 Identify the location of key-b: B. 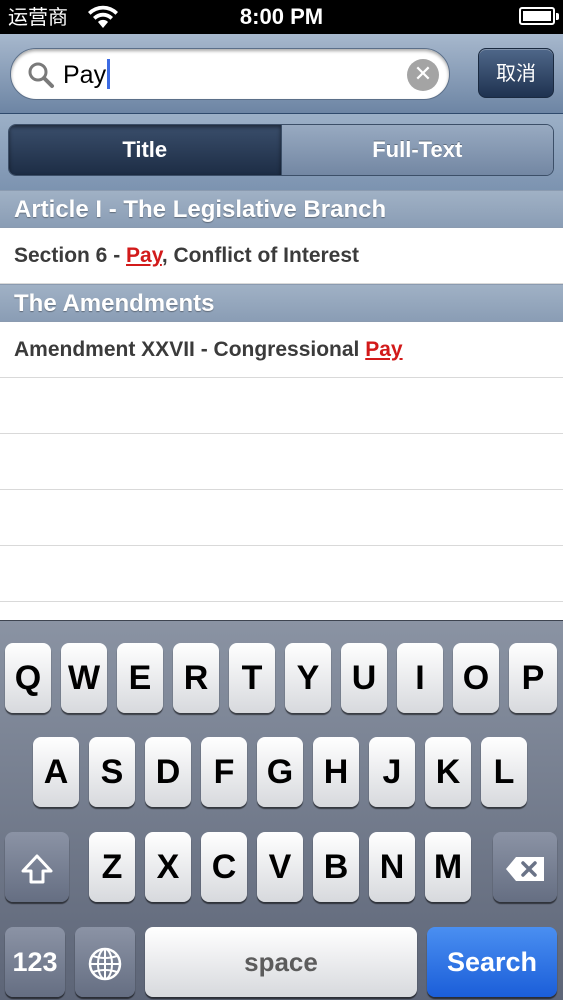
(336, 867).